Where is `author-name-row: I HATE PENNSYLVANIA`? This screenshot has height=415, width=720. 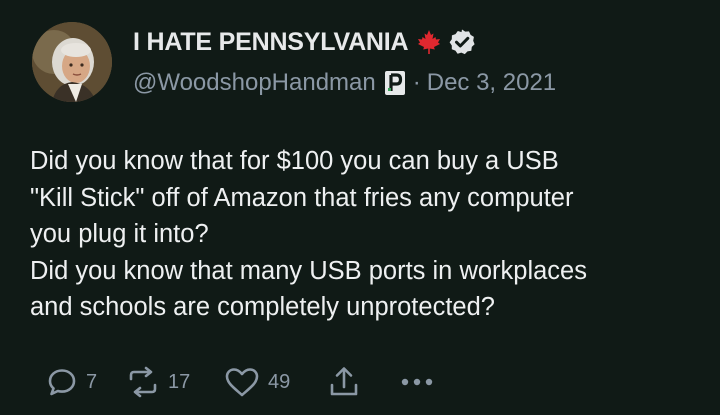
author-name-row: I HATE PENNSYLVANIA is located at coordinates (304, 42).